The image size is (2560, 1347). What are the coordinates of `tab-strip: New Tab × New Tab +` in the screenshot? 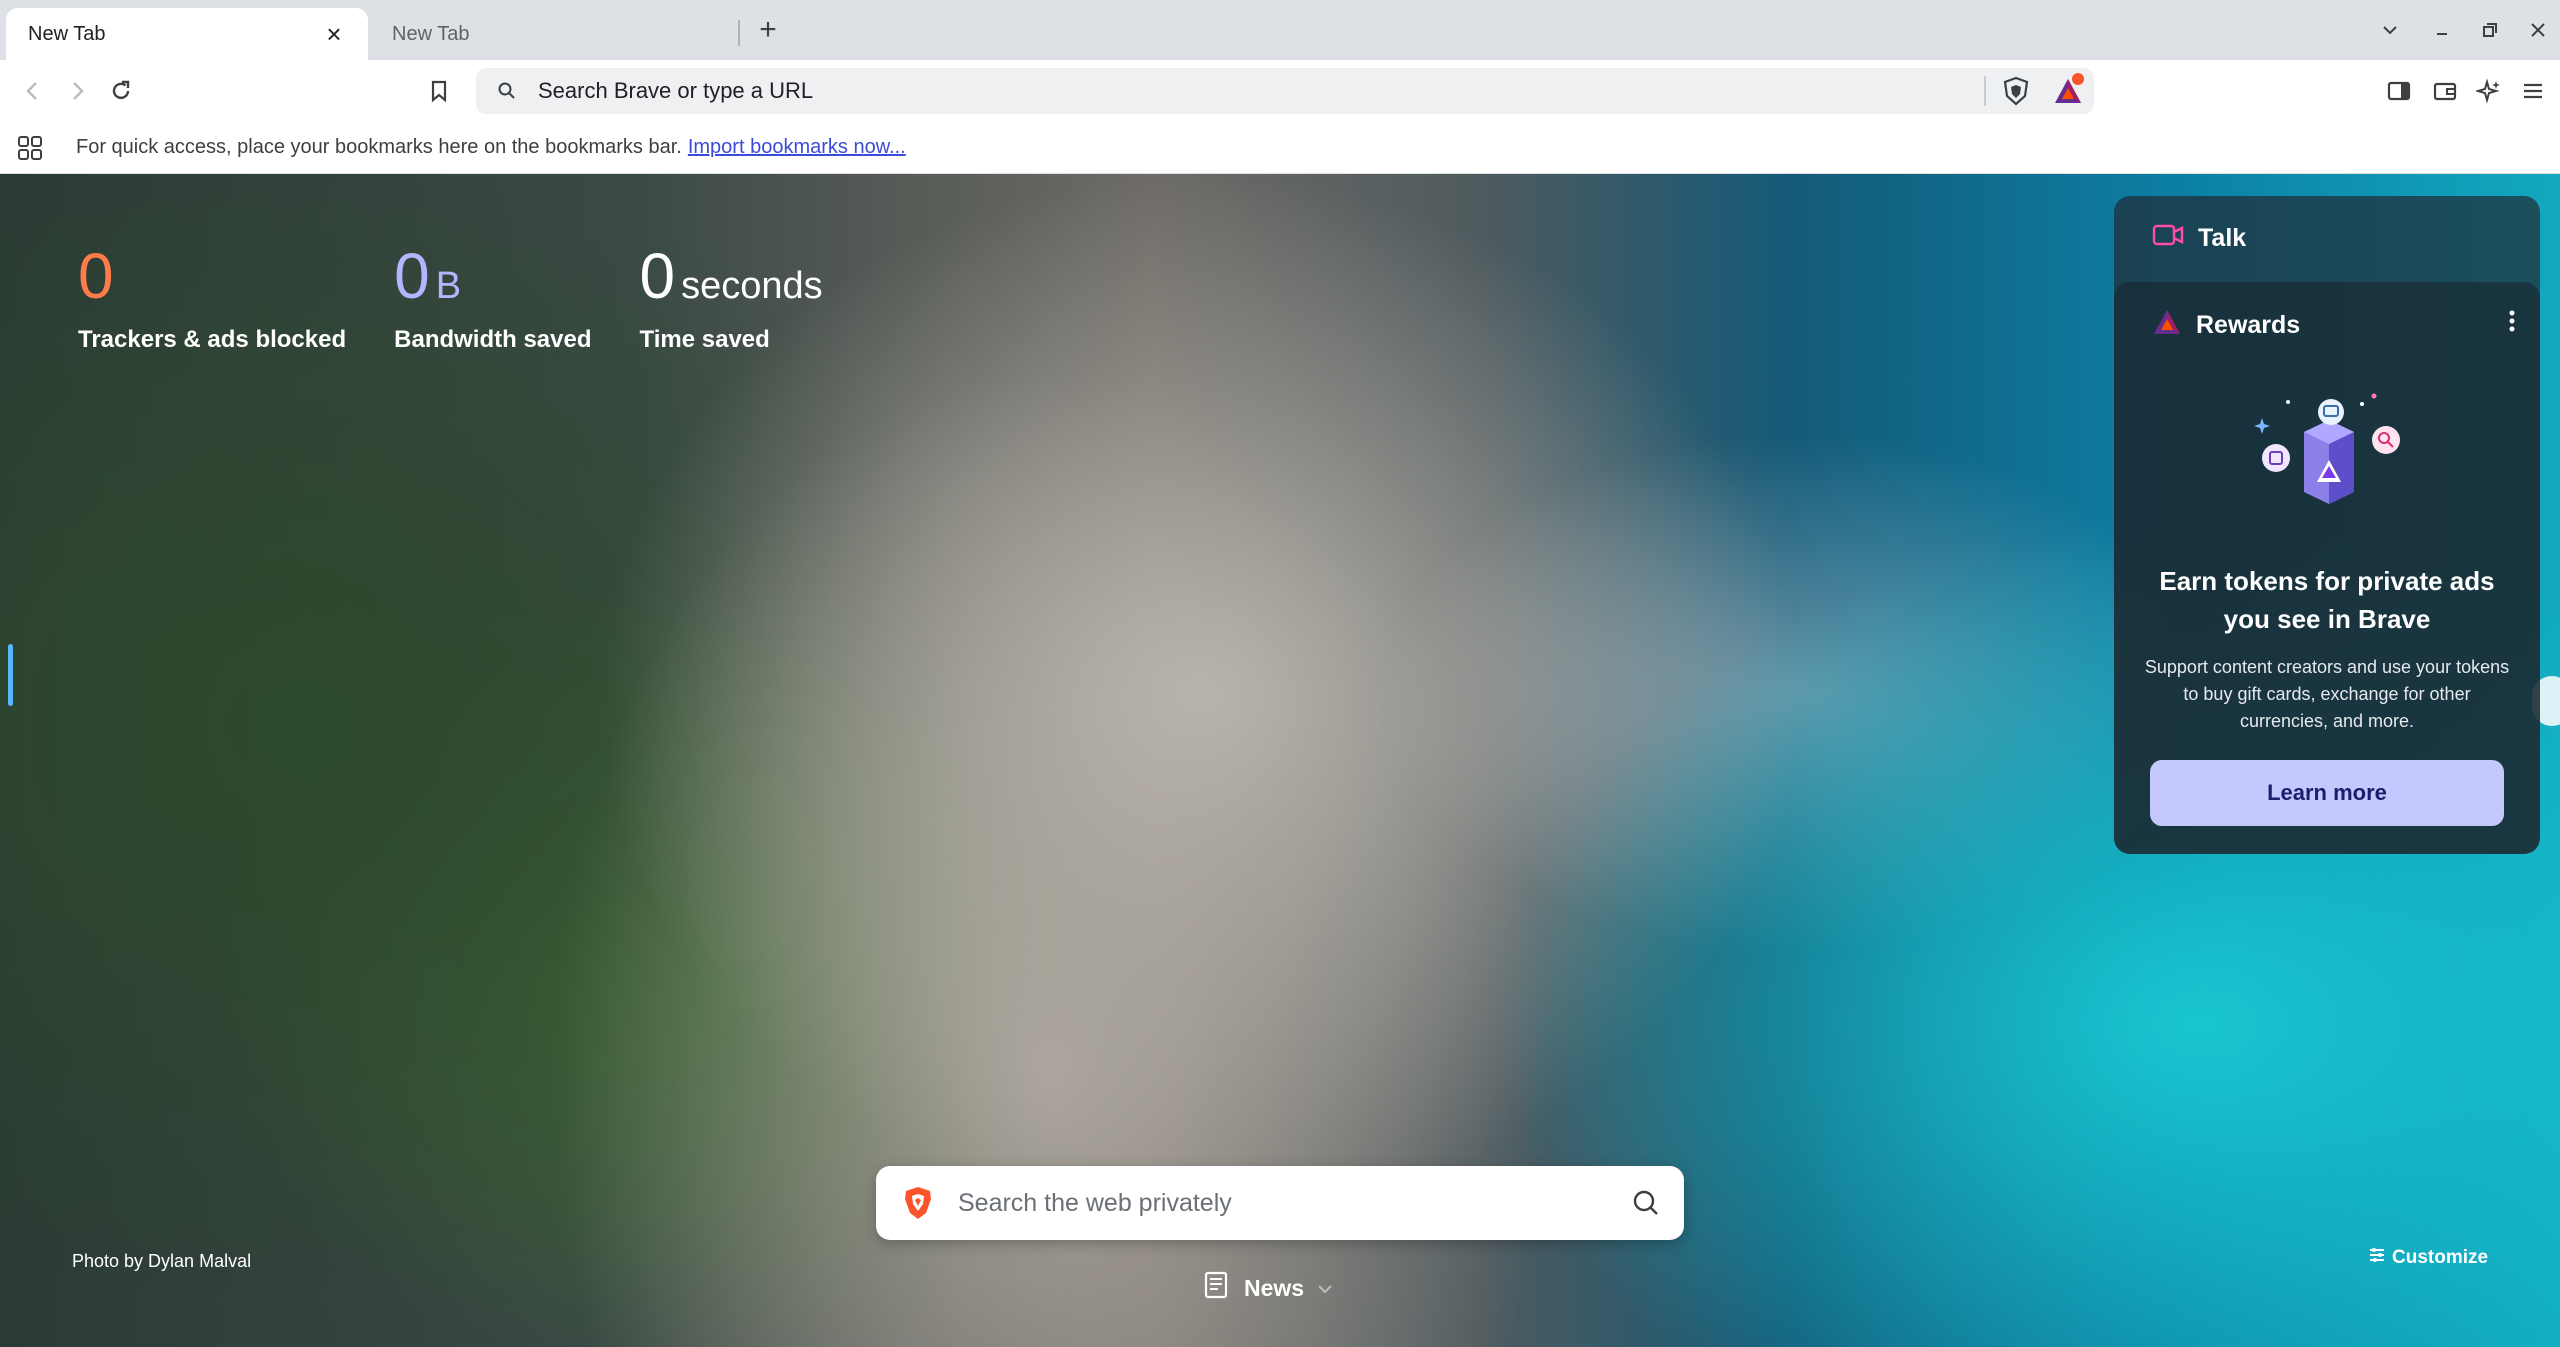 It's located at (1280, 30).